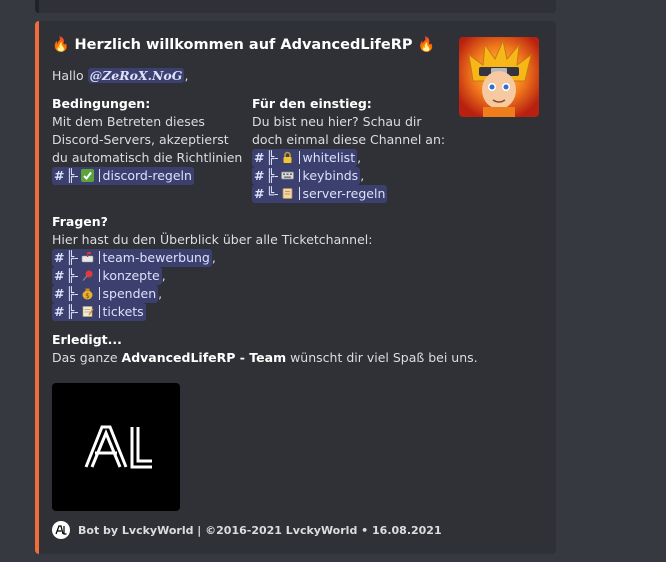  Describe the element at coordinates (295, 6) in the screenshot. I see `previous-embed` at that location.